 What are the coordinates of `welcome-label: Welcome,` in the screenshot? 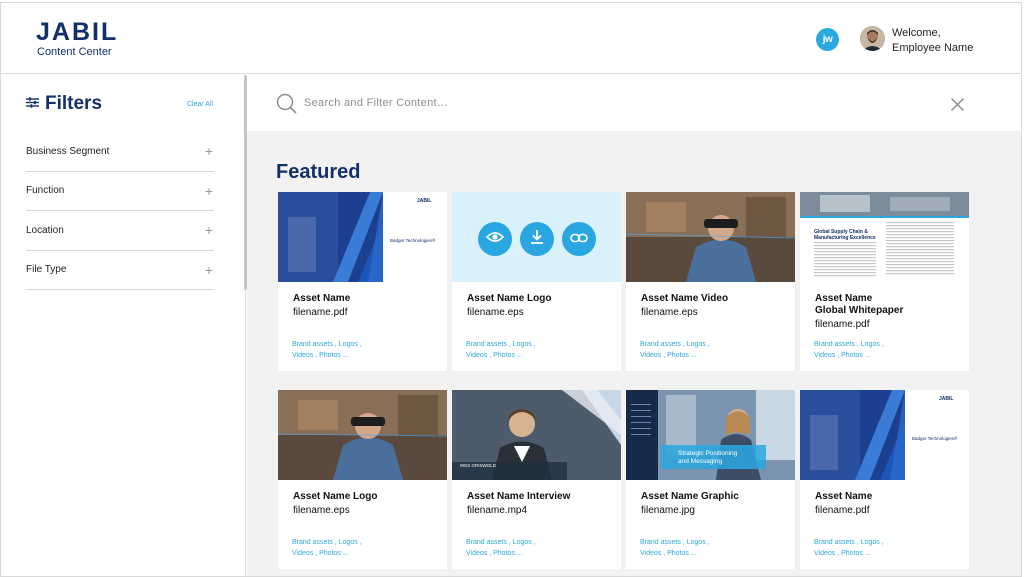 It's located at (916, 33).